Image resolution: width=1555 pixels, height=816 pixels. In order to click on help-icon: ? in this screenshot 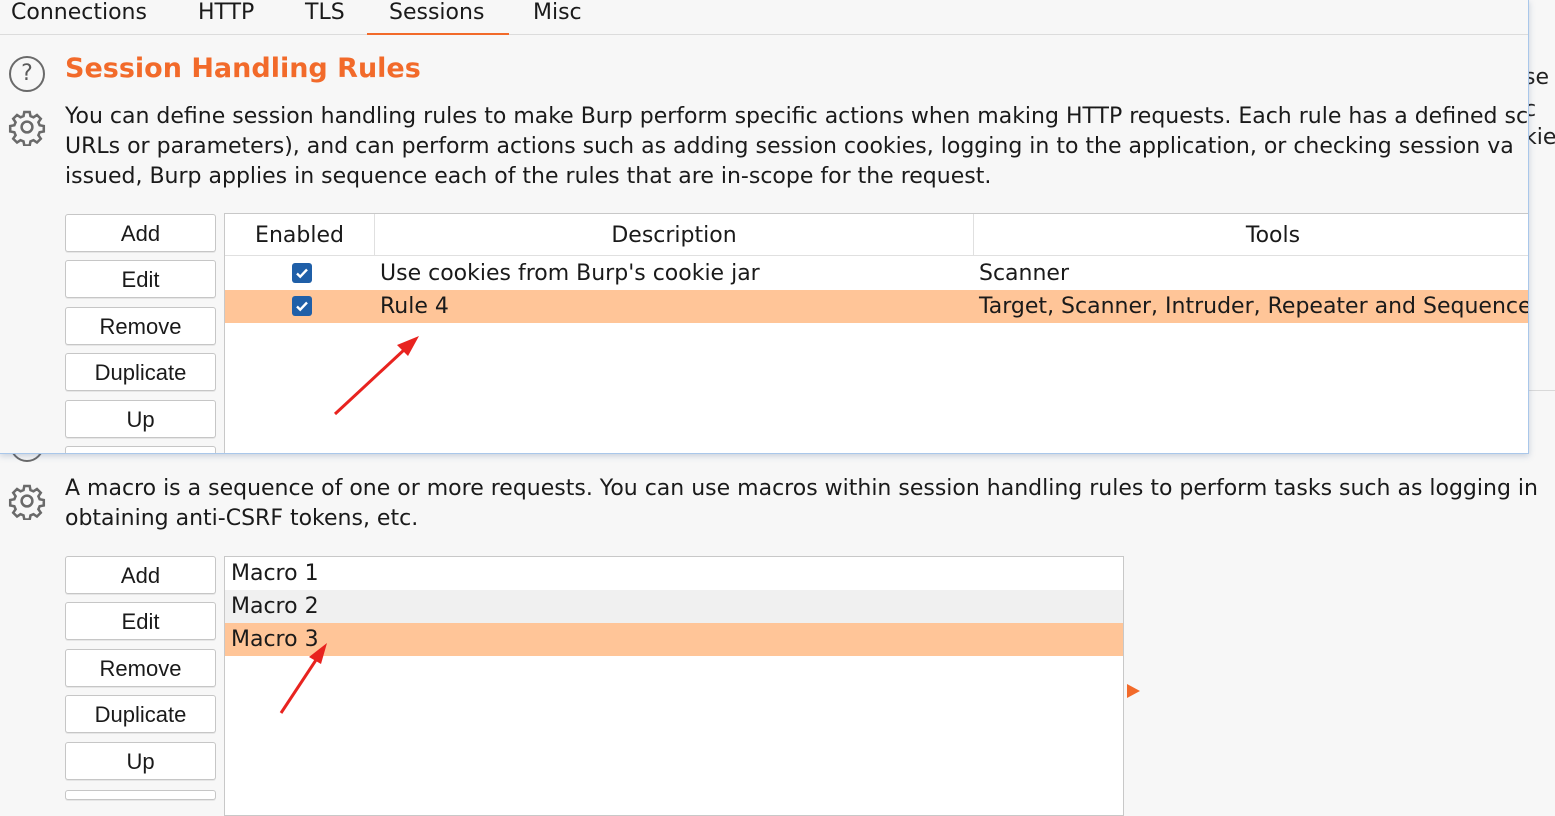, I will do `click(27, 74)`.